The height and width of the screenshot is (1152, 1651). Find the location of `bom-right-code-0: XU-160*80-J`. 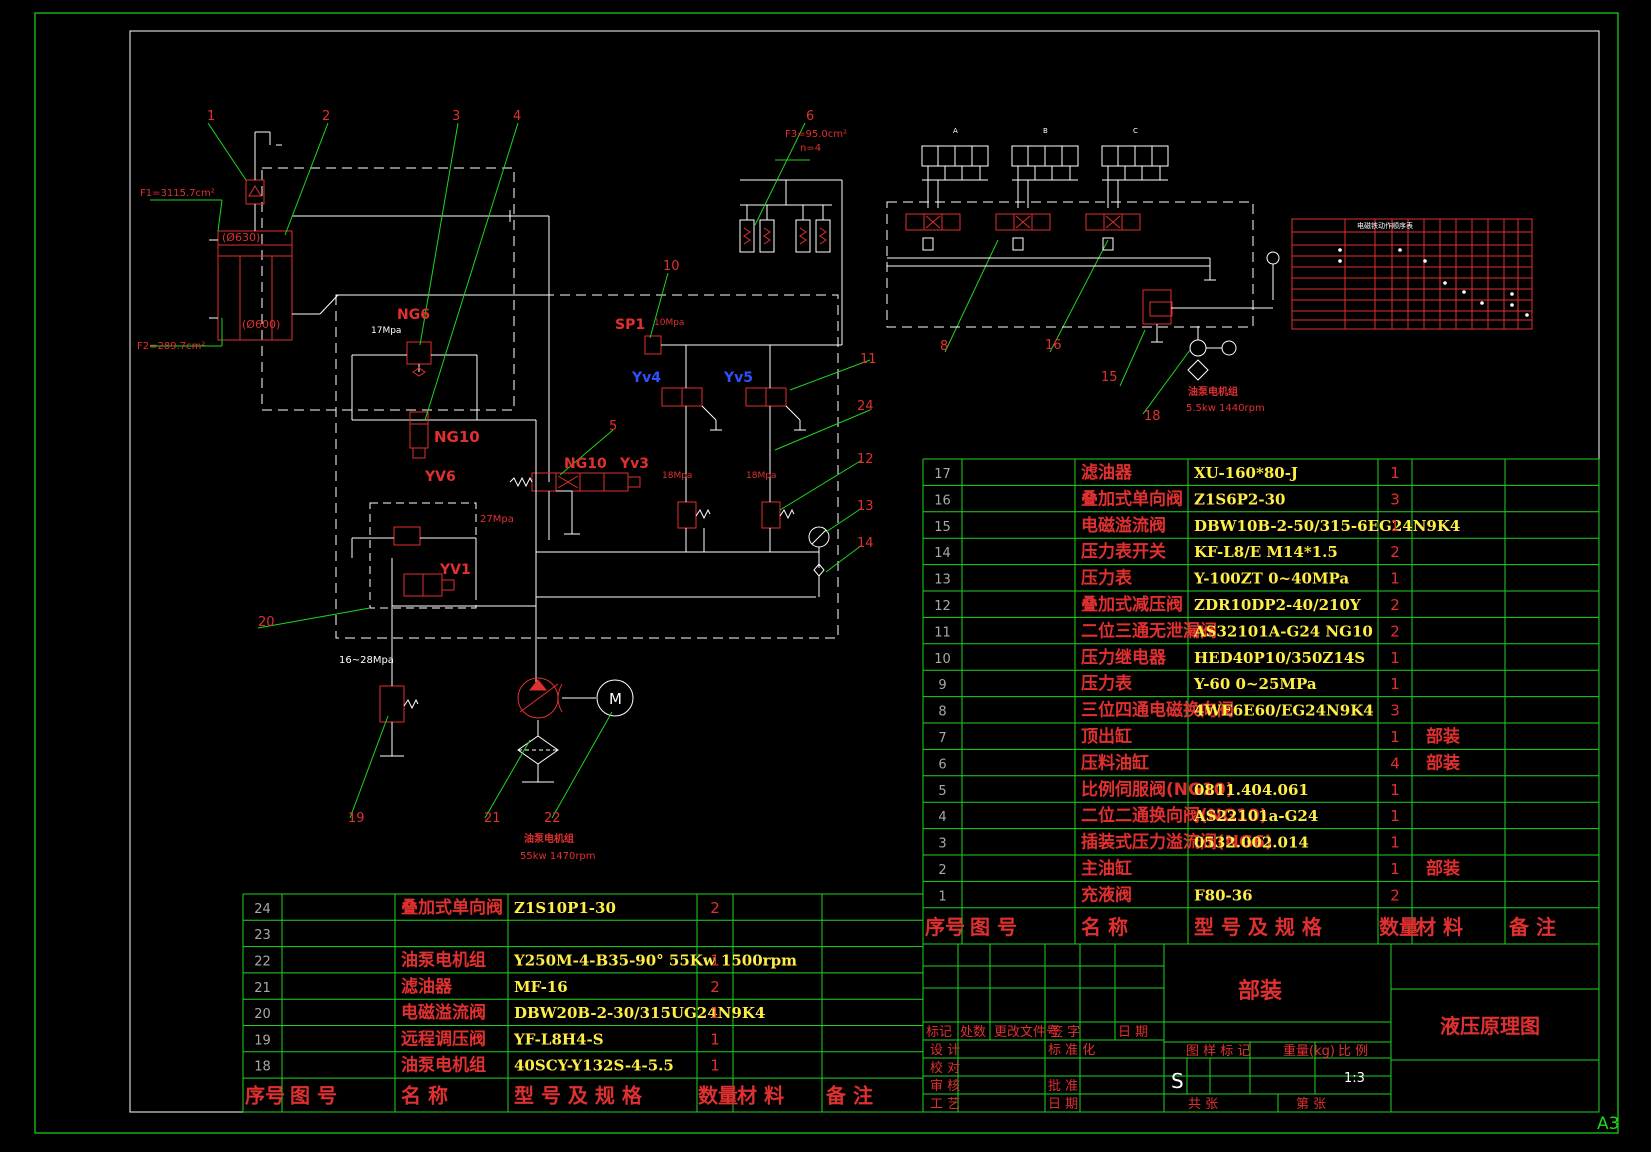

bom-right-code-0: XU-160*80-J is located at coordinates (1246, 473).